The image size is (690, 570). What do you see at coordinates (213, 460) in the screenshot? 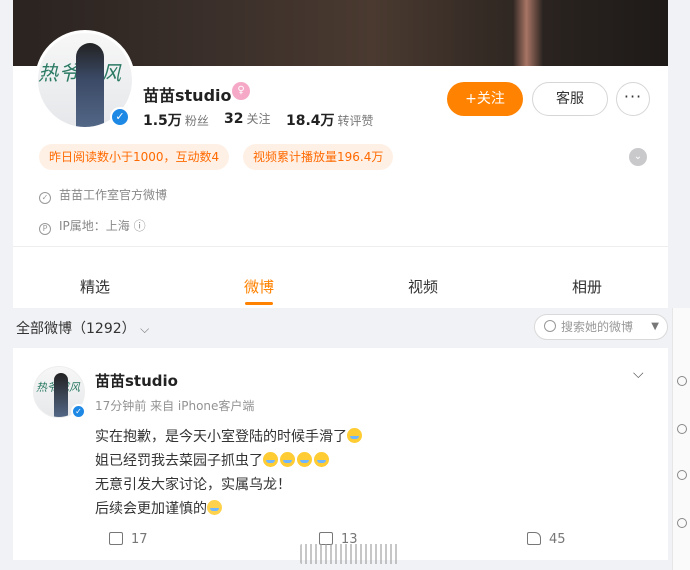
I see `post-line-2: 姐已经罚我去菜园子抓虫了` at bounding box center [213, 460].